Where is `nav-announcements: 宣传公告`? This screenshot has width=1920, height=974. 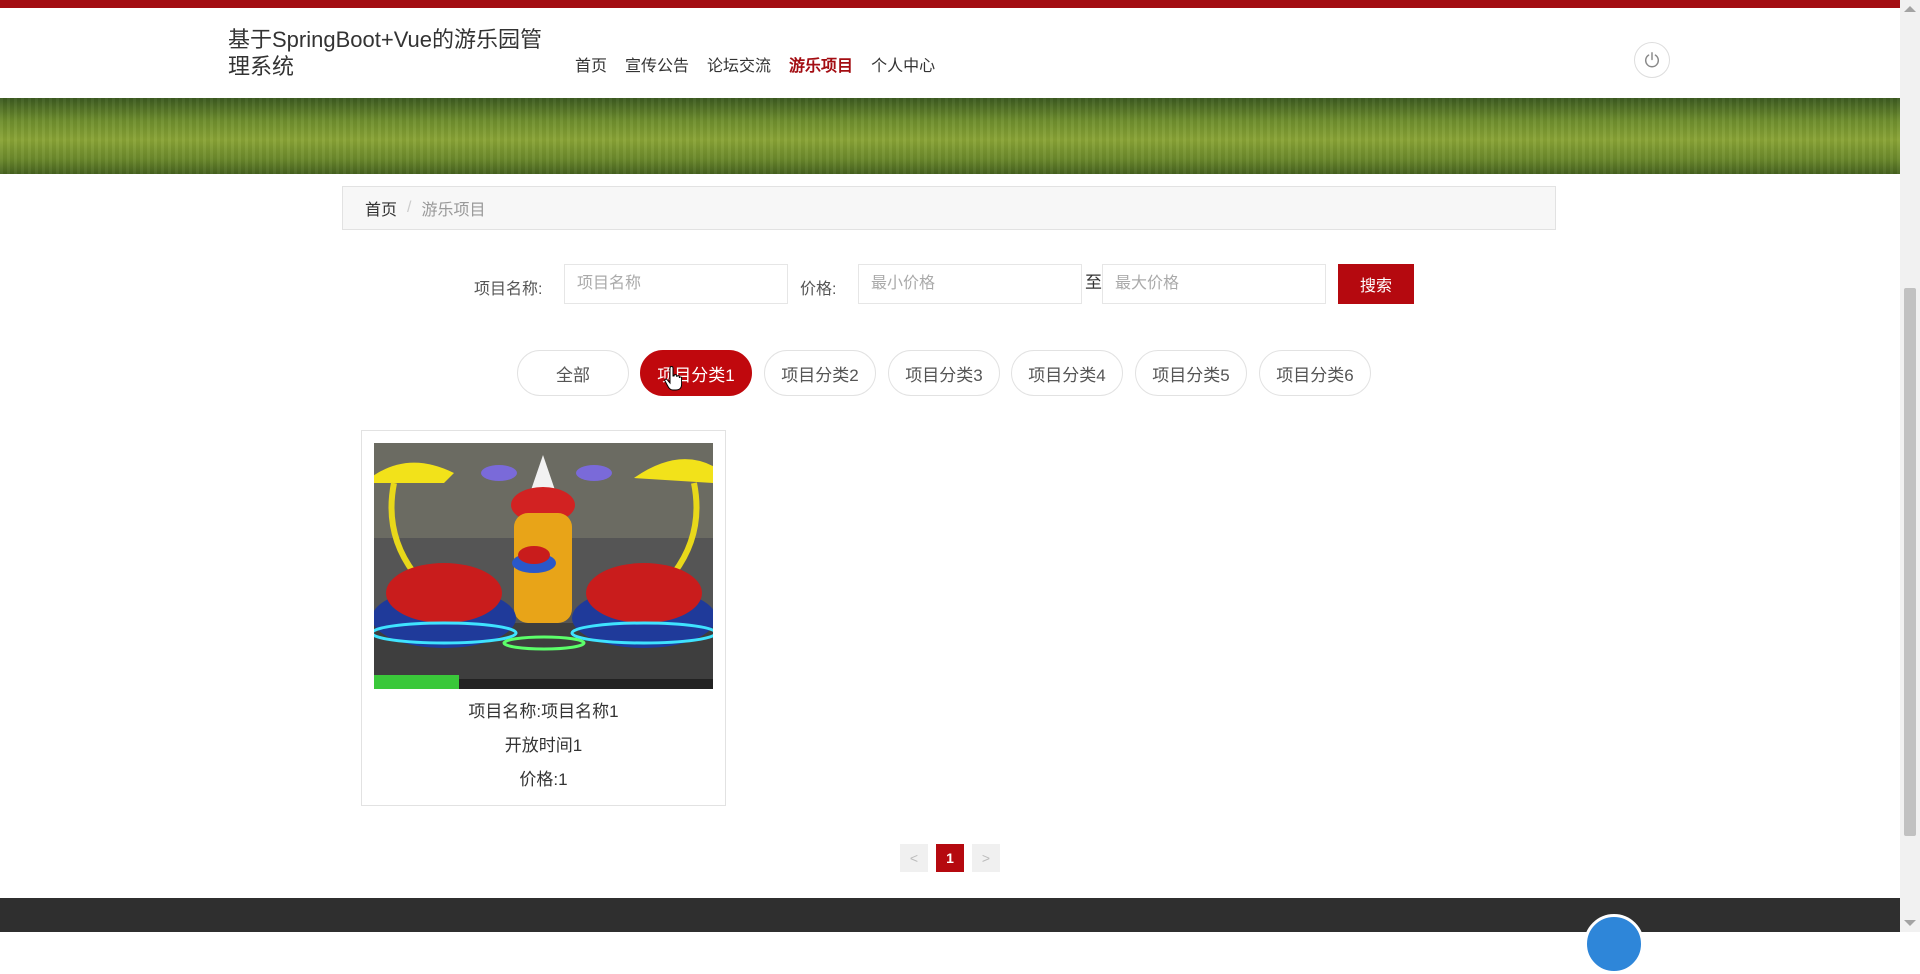
nav-announcements: 宣传公告 is located at coordinates (657, 63).